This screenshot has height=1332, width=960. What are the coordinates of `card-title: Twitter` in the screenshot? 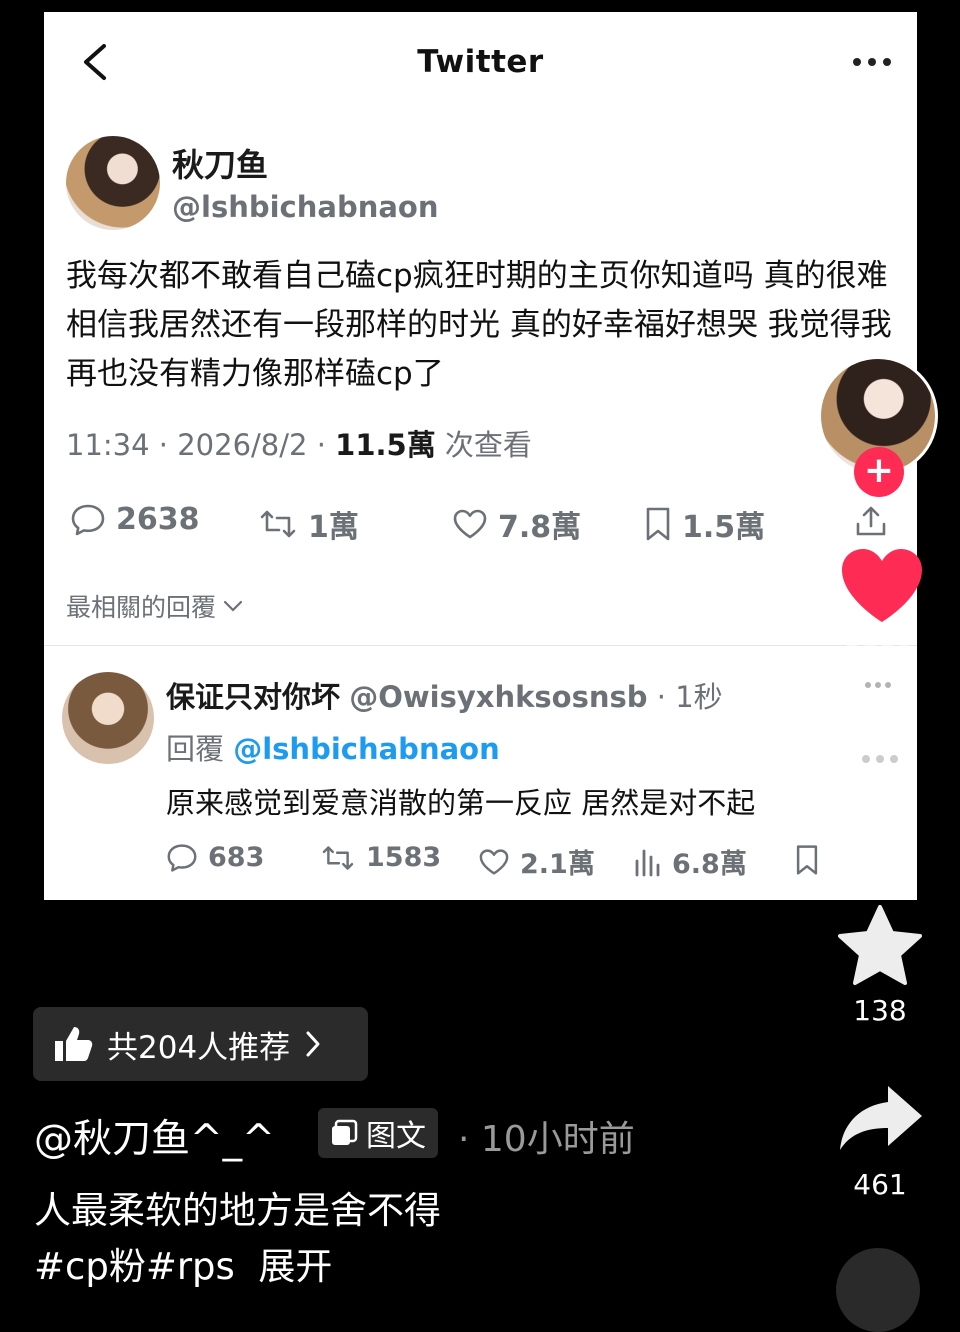 It's located at (480, 62).